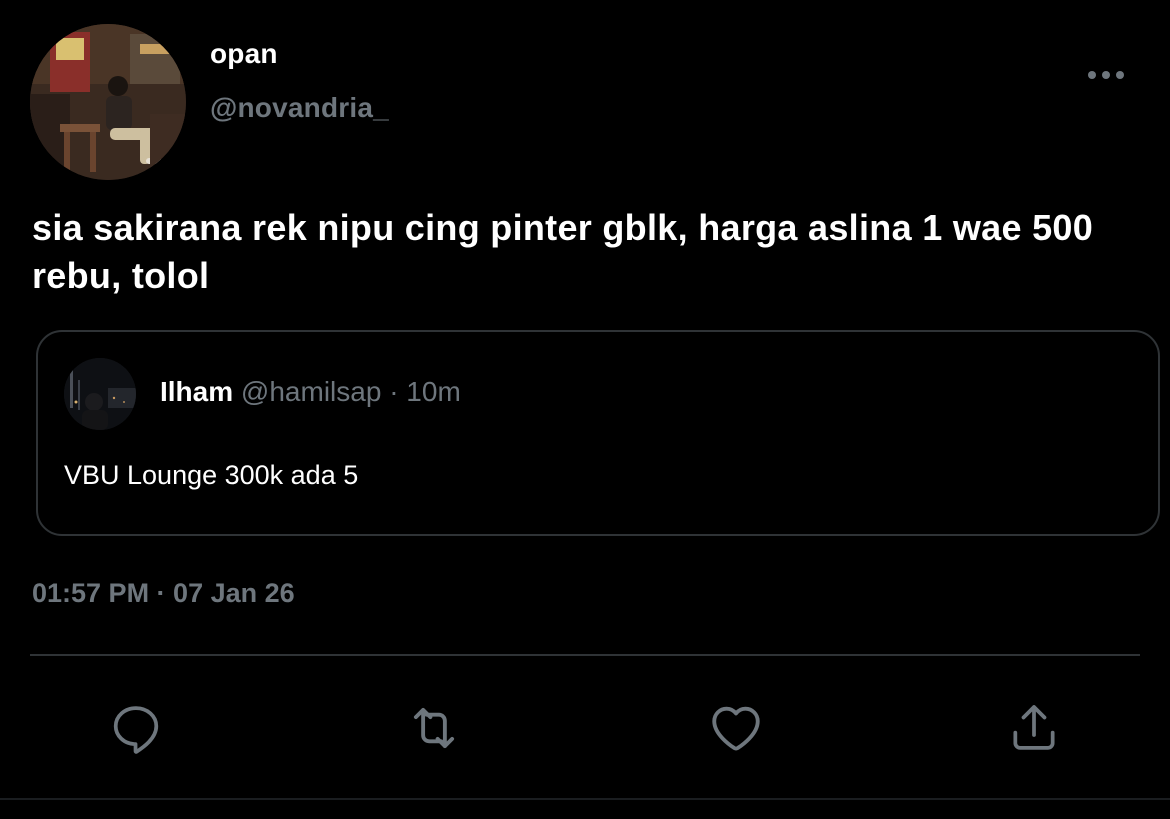 The width and height of the screenshot is (1170, 819). I want to click on more-options-button, so click(1106, 75).